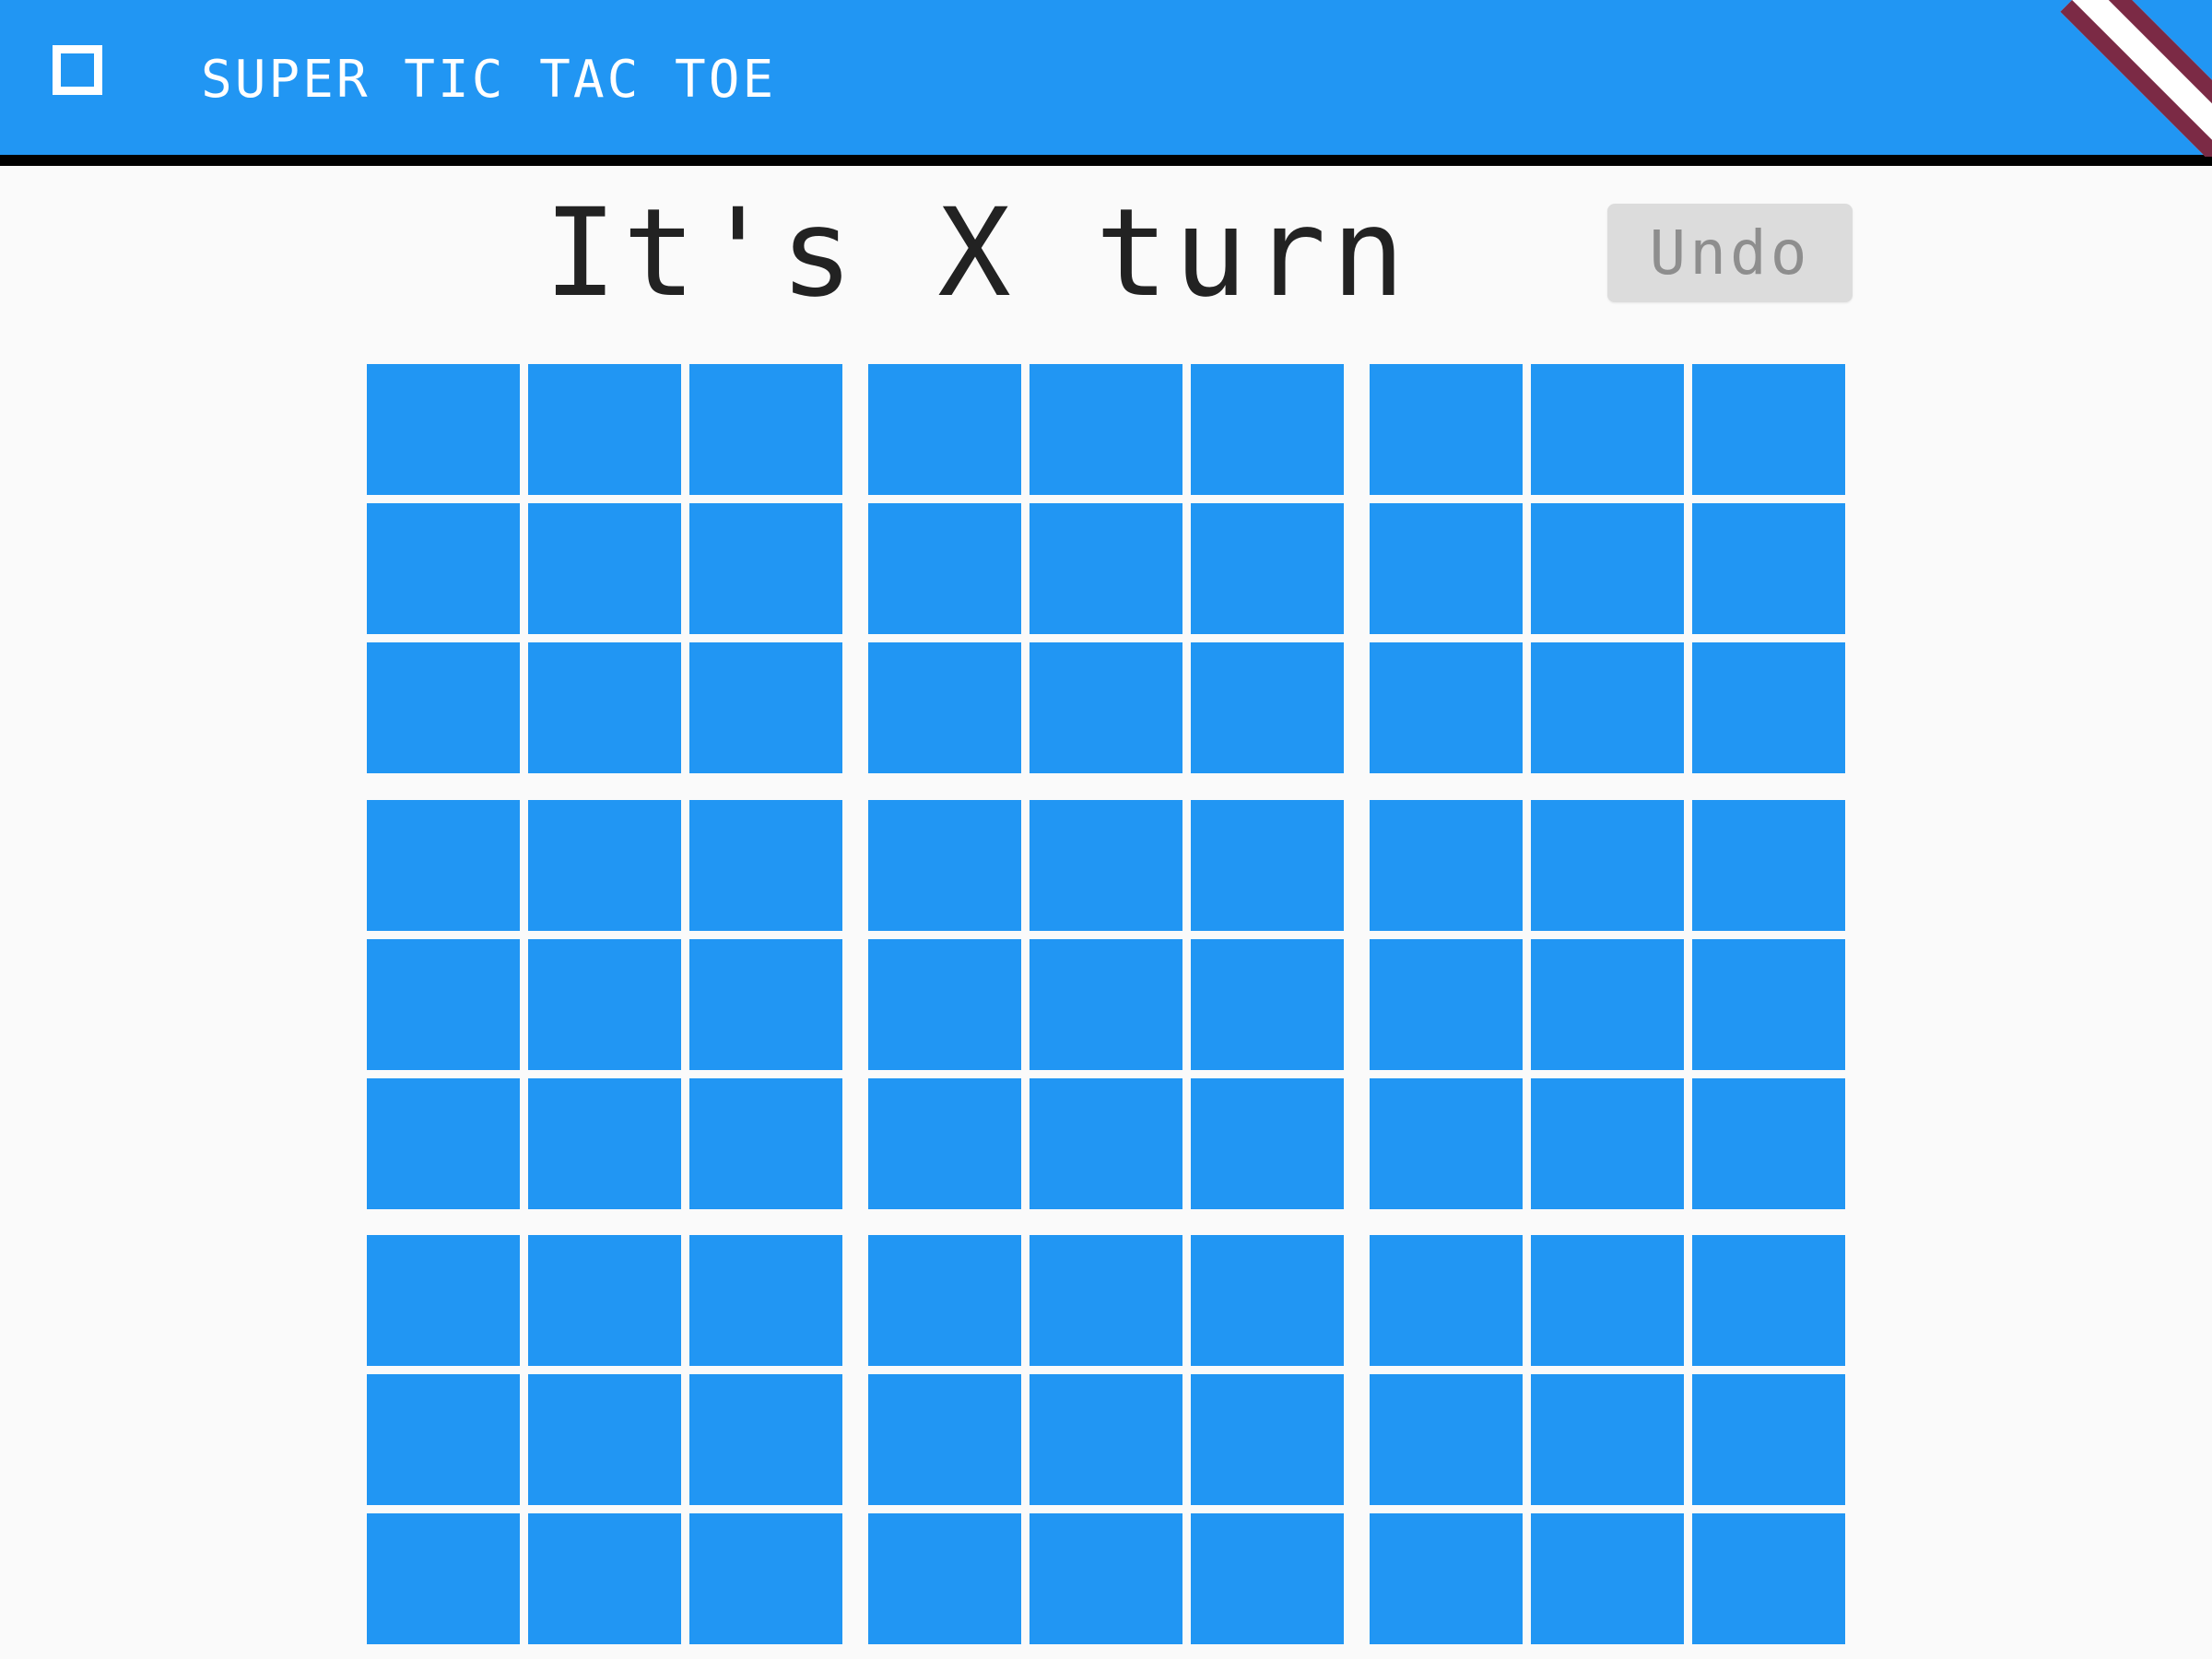 The image size is (2212, 1659). What do you see at coordinates (77, 70) in the screenshot?
I see `square-outline-icon` at bounding box center [77, 70].